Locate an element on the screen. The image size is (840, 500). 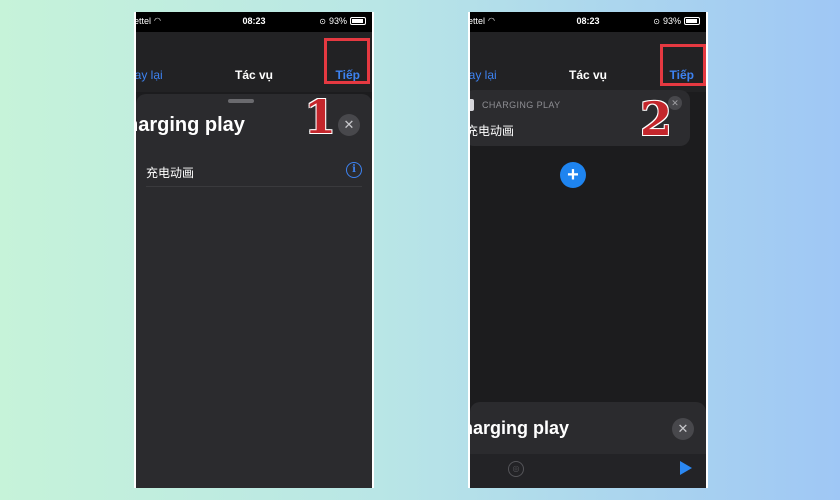
step-number: 2 is located at coordinates (656, 119).